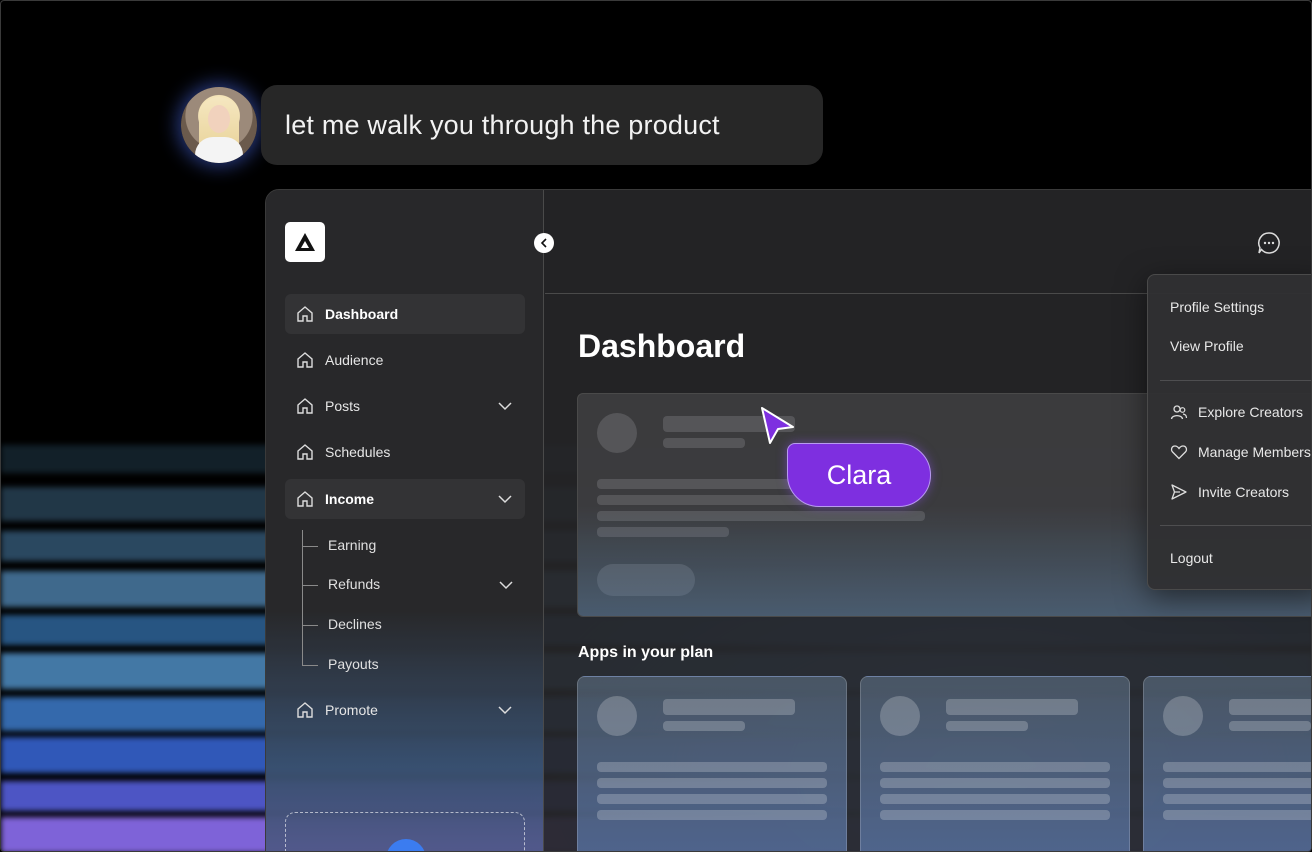 The height and width of the screenshot is (852, 1312). What do you see at coordinates (305, 242) in the screenshot?
I see `triangle-logo-icon` at bounding box center [305, 242].